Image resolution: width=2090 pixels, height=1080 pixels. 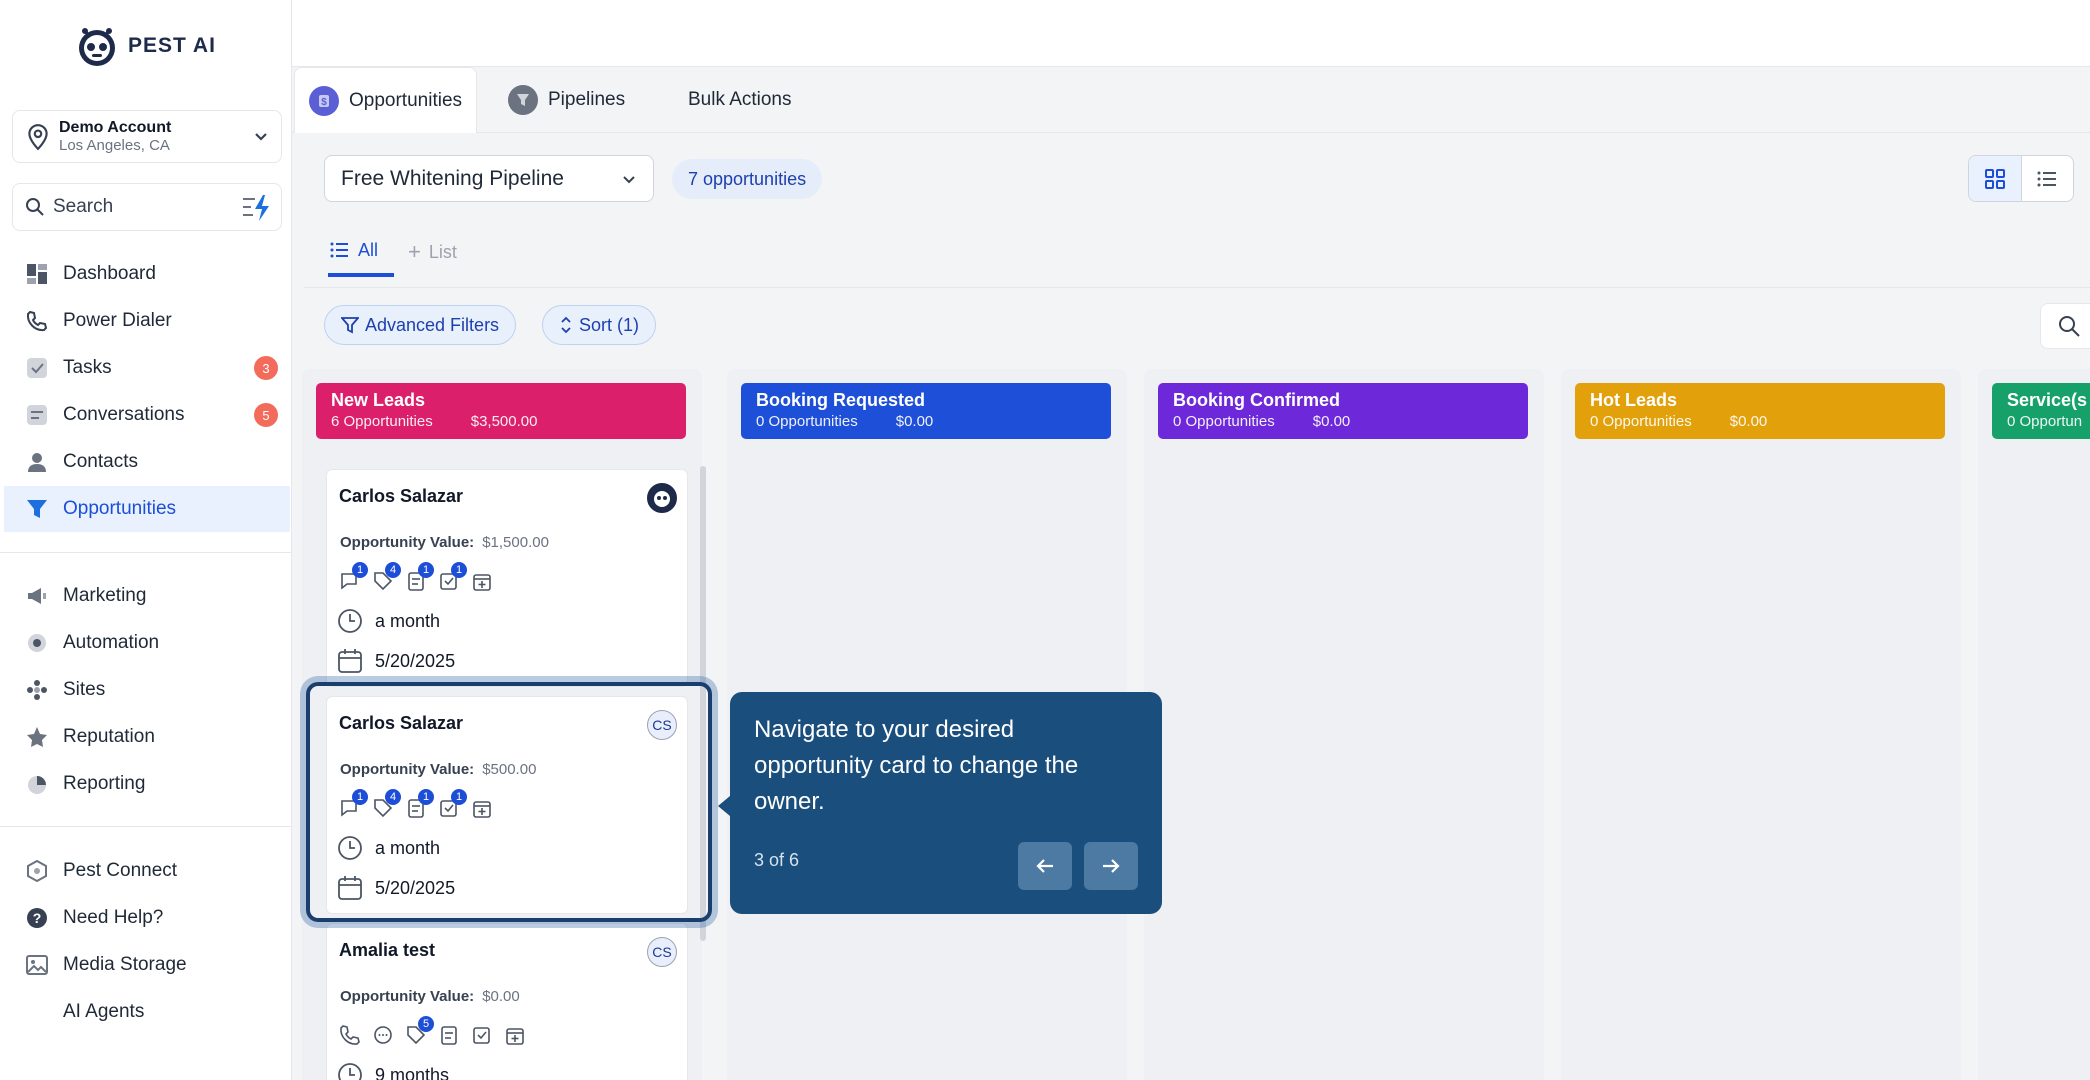 What do you see at coordinates (350, 621) in the screenshot?
I see `clock-icon` at bounding box center [350, 621].